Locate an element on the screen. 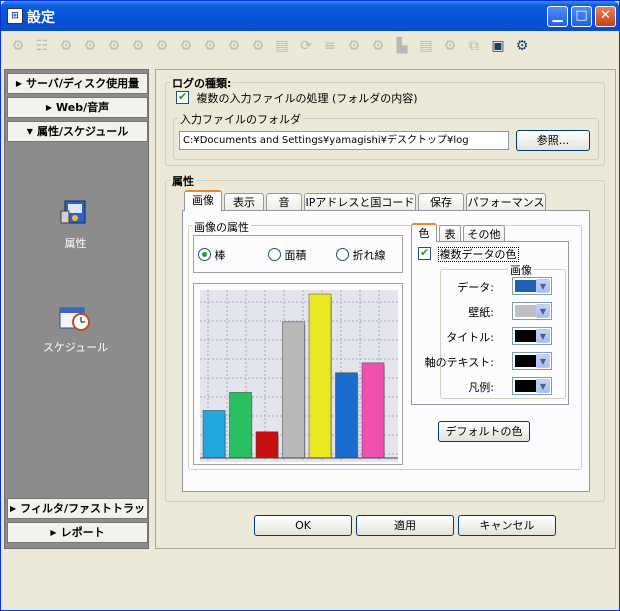 The image size is (620, 611). minimize-button: ▁ is located at coordinates (557, 16).